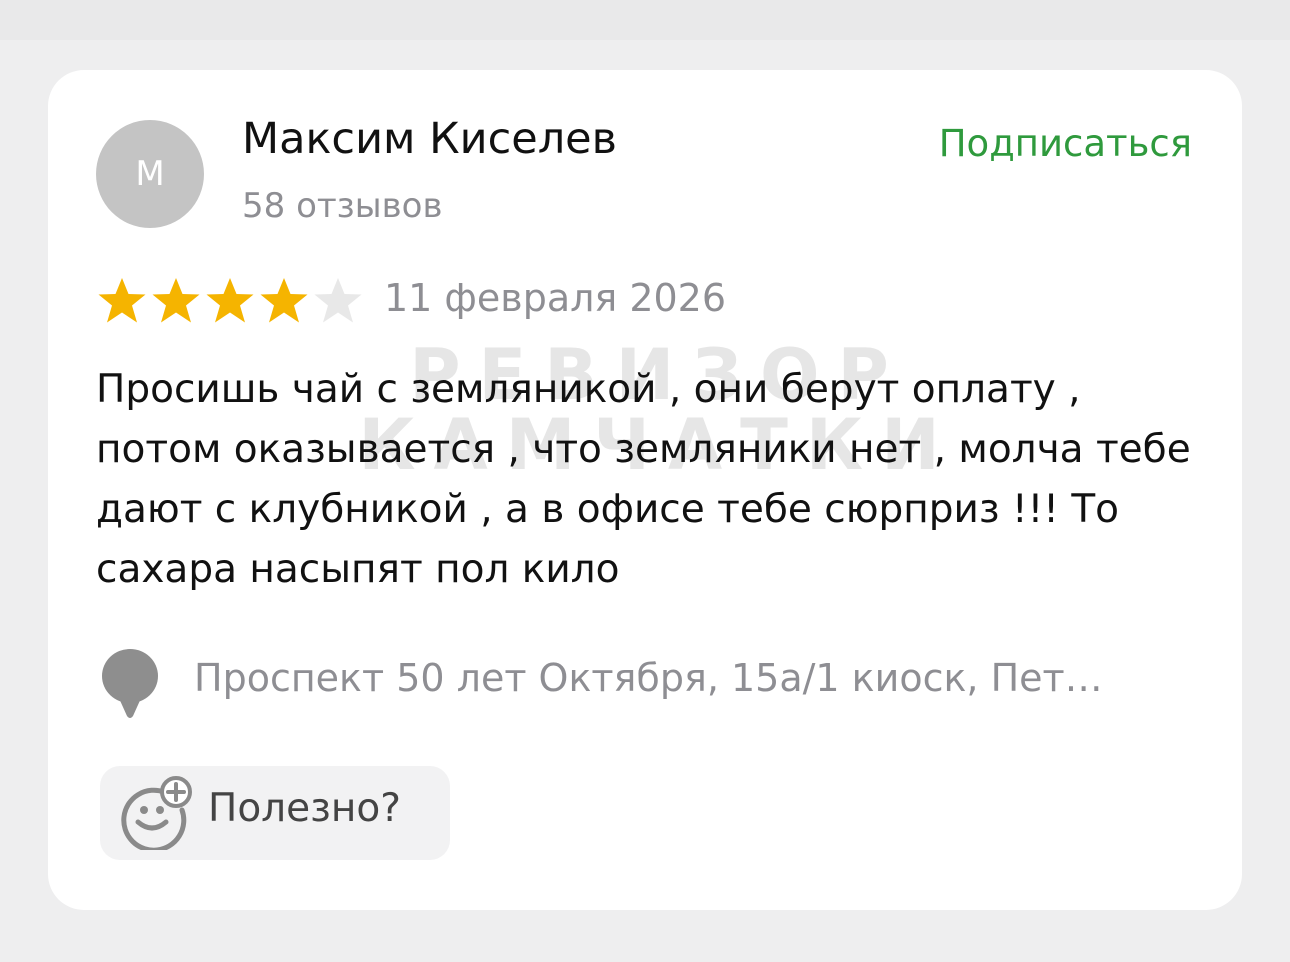 The width and height of the screenshot is (1290, 962). Describe the element at coordinates (342, 206) in the screenshot. I see `author-reviews-count: 58 отзывов` at that location.